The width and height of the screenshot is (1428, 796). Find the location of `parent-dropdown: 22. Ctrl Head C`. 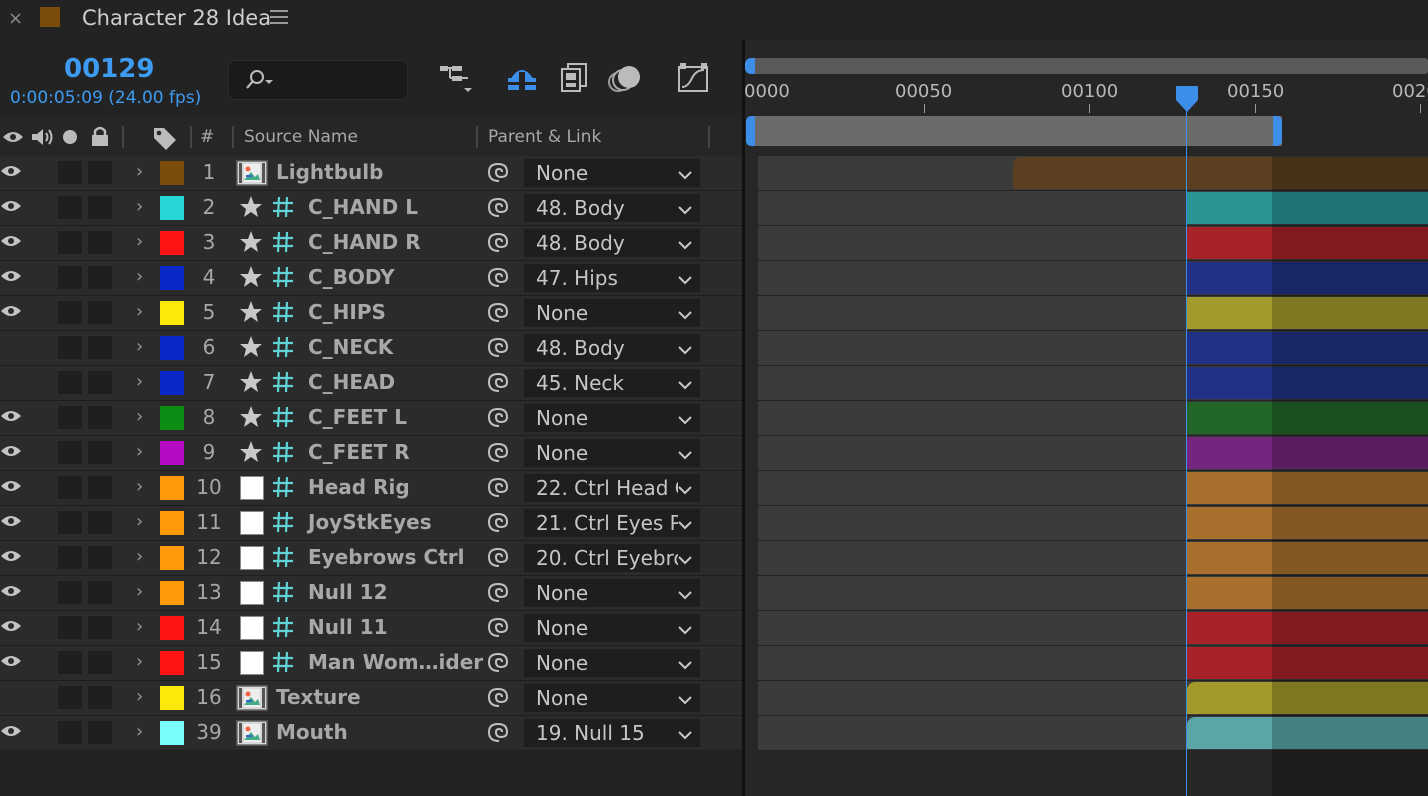

parent-dropdown: 22. Ctrl Head C is located at coordinates (612, 488).